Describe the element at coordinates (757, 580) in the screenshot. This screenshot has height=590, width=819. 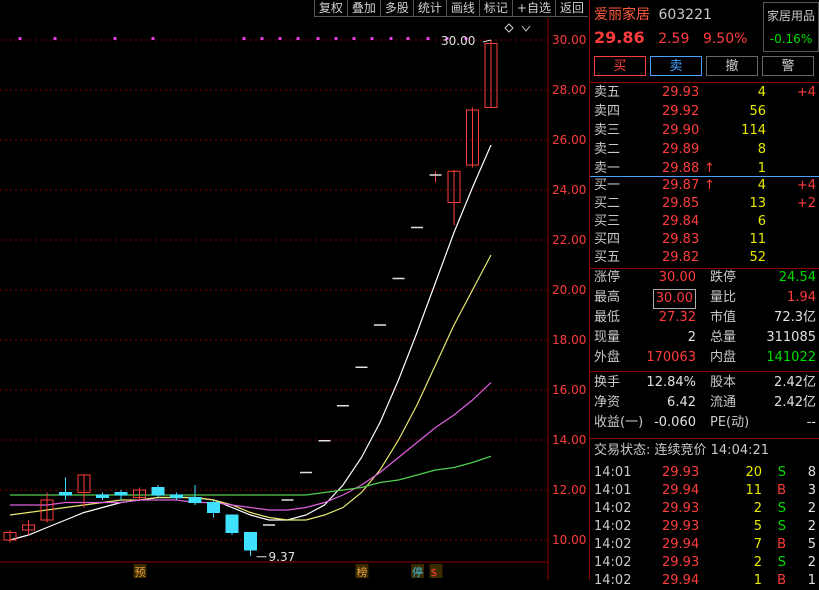
I see `tick-volume: 1` at that location.